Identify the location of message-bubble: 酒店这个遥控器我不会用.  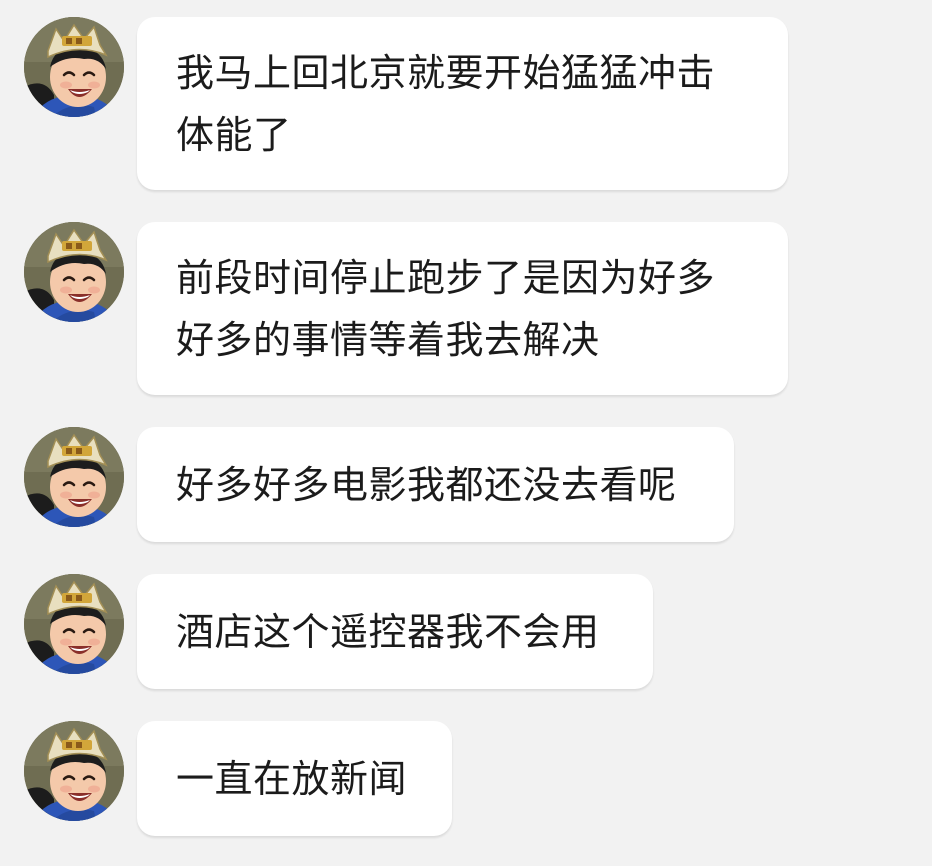
(395, 631).